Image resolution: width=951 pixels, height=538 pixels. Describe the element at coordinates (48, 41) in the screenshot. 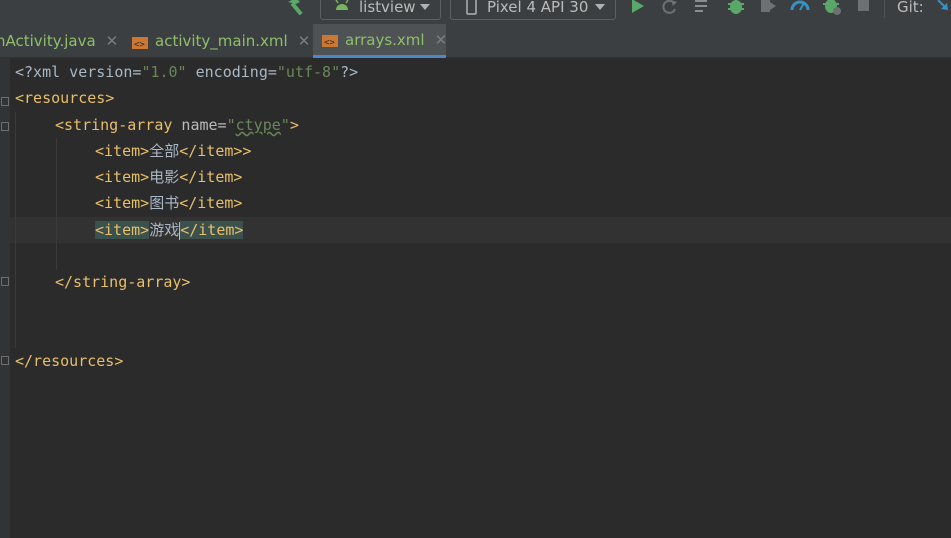

I see `tab-label: nActivity.java` at that location.